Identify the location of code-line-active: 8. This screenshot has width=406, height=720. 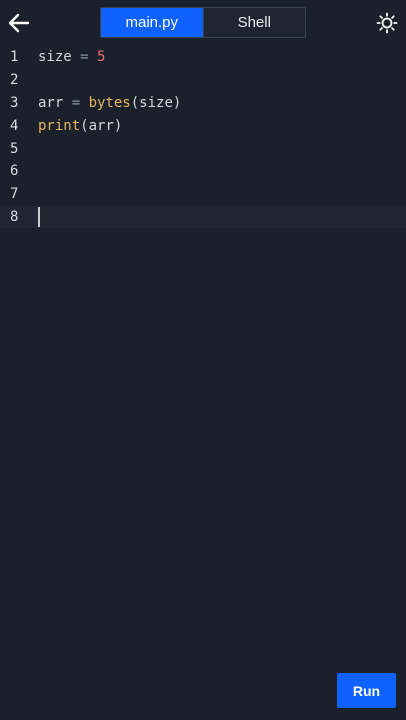
(203, 217).